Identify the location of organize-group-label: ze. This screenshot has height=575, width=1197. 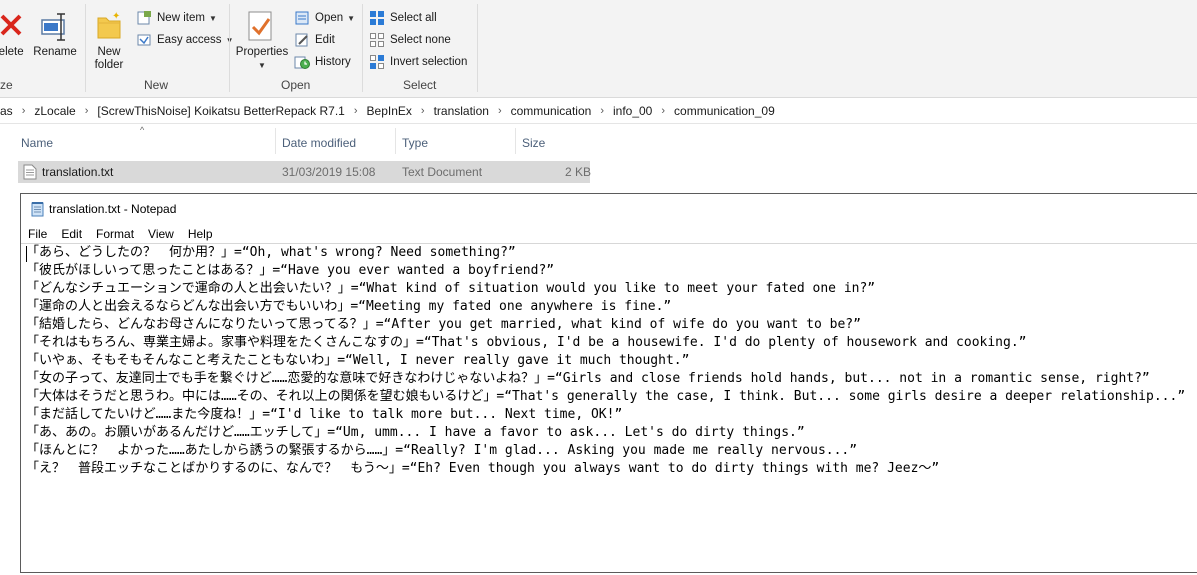
(6, 85).